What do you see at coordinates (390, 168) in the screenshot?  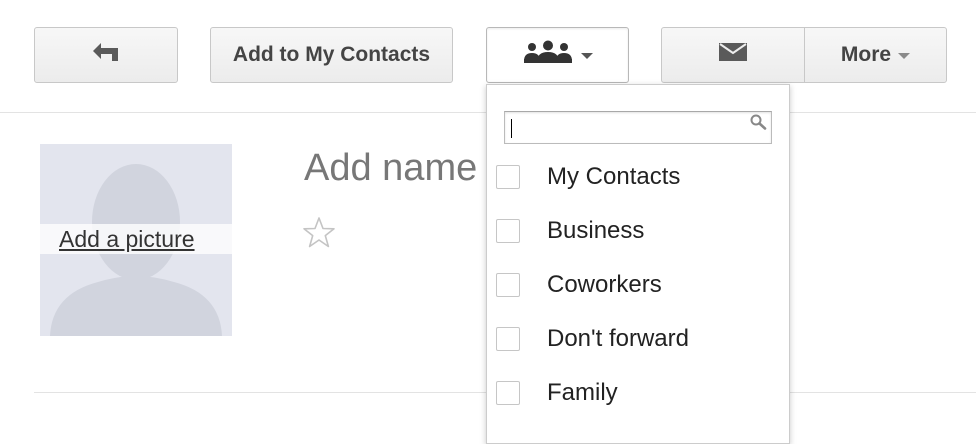 I see `add-name-field: Add name` at bounding box center [390, 168].